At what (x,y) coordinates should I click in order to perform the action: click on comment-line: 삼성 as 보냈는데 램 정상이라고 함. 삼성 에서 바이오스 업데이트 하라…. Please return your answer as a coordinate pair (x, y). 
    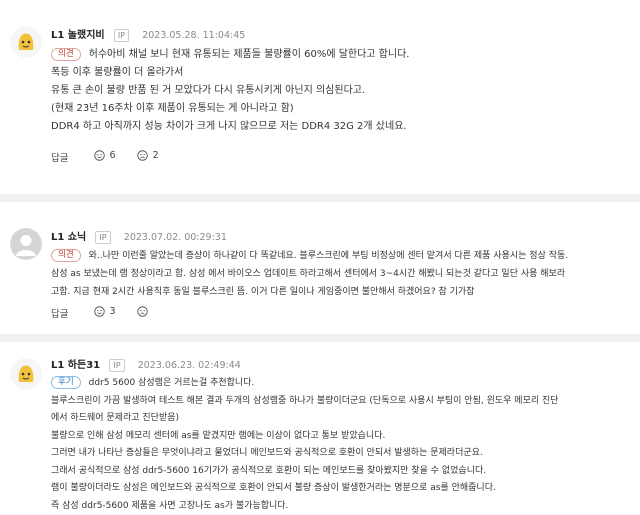
    Looking at the image, I should click on (341, 274).